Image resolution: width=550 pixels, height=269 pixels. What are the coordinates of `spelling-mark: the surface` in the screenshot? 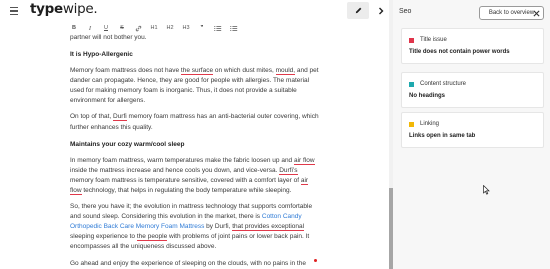 It's located at (197, 71).